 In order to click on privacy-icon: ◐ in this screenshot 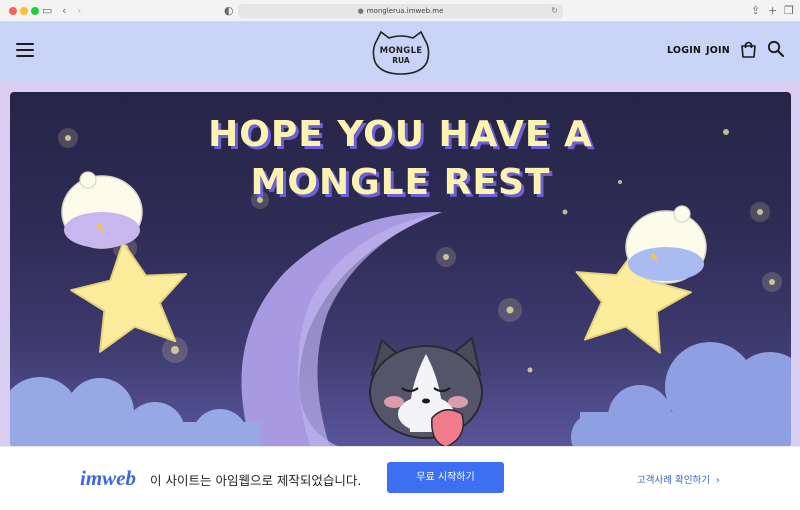, I will do `click(229, 11)`.